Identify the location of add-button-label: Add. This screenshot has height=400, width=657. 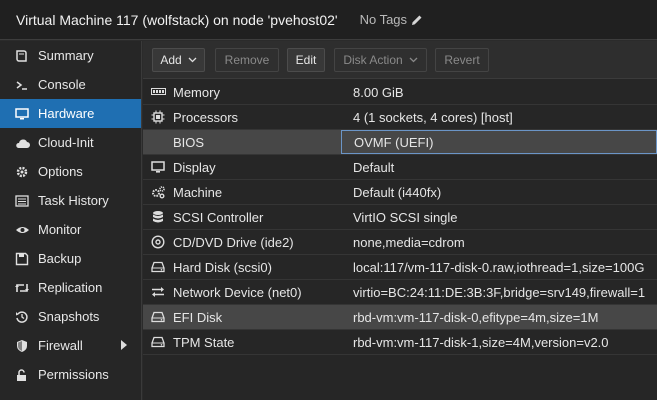
(171, 60).